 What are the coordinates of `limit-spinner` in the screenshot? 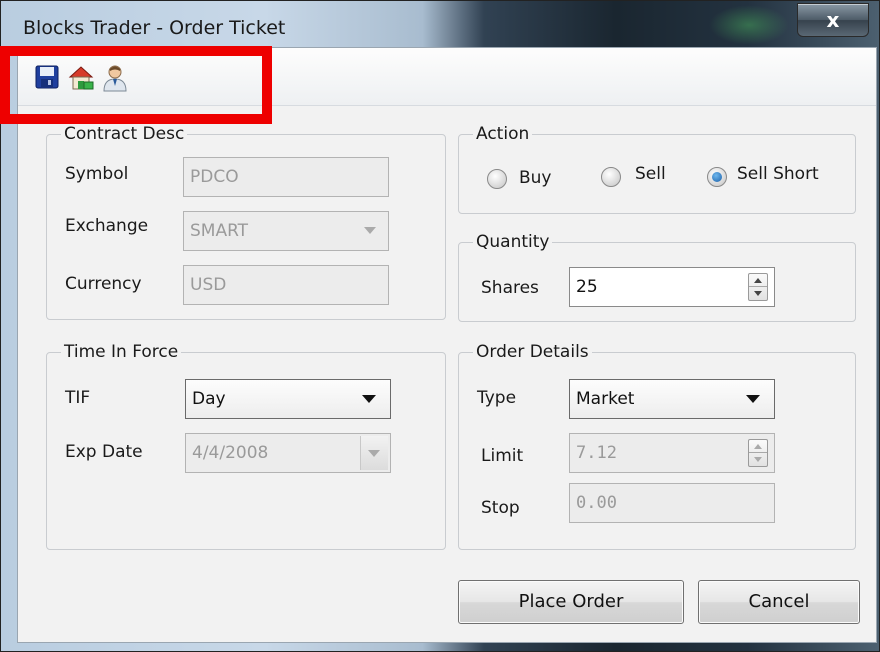 It's located at (758, 453).